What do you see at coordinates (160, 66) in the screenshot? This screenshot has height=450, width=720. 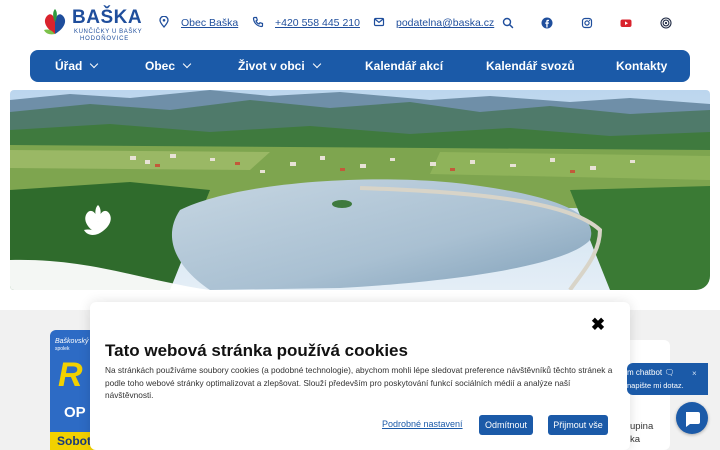 I see `nav-item-label: Obec` at bounding box center [160, 66].